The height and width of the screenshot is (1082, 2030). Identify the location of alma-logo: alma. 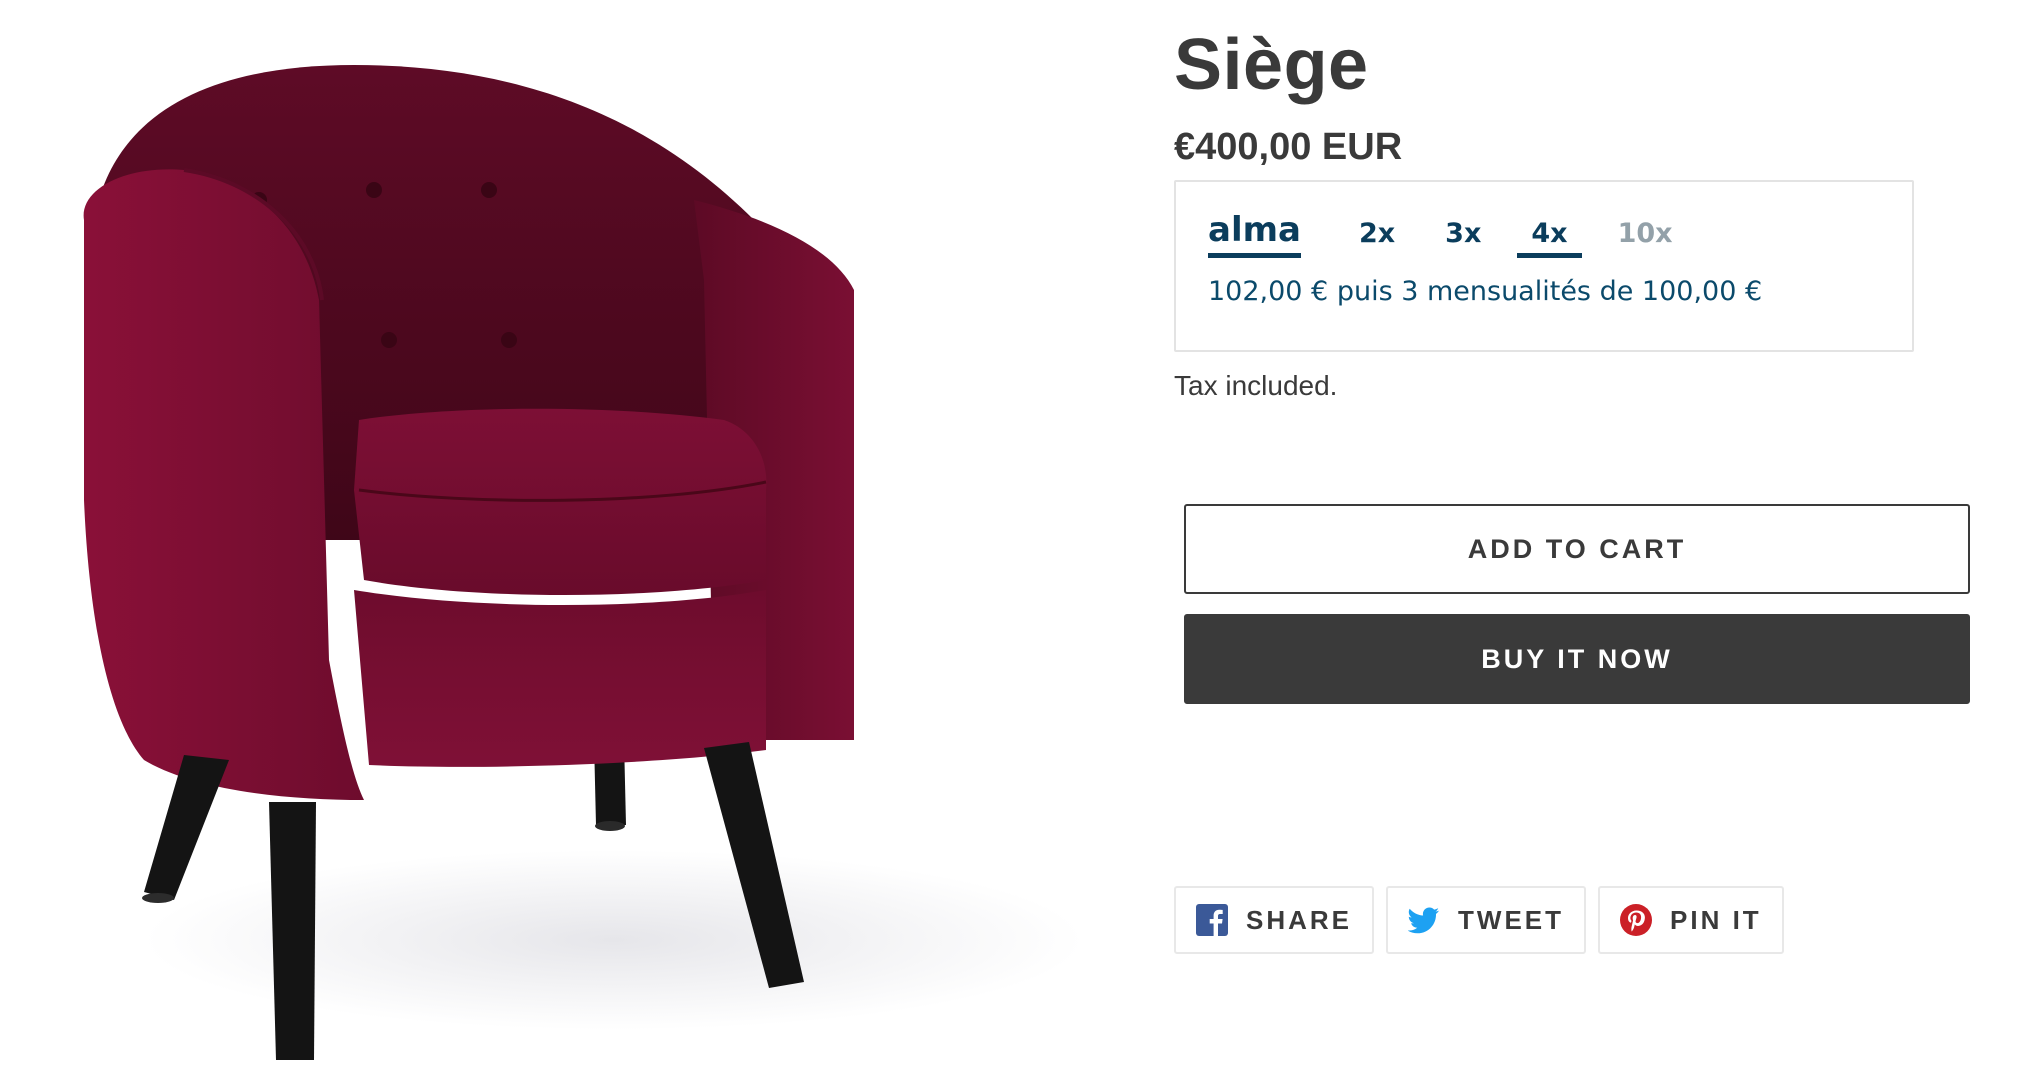
(1254, 235).